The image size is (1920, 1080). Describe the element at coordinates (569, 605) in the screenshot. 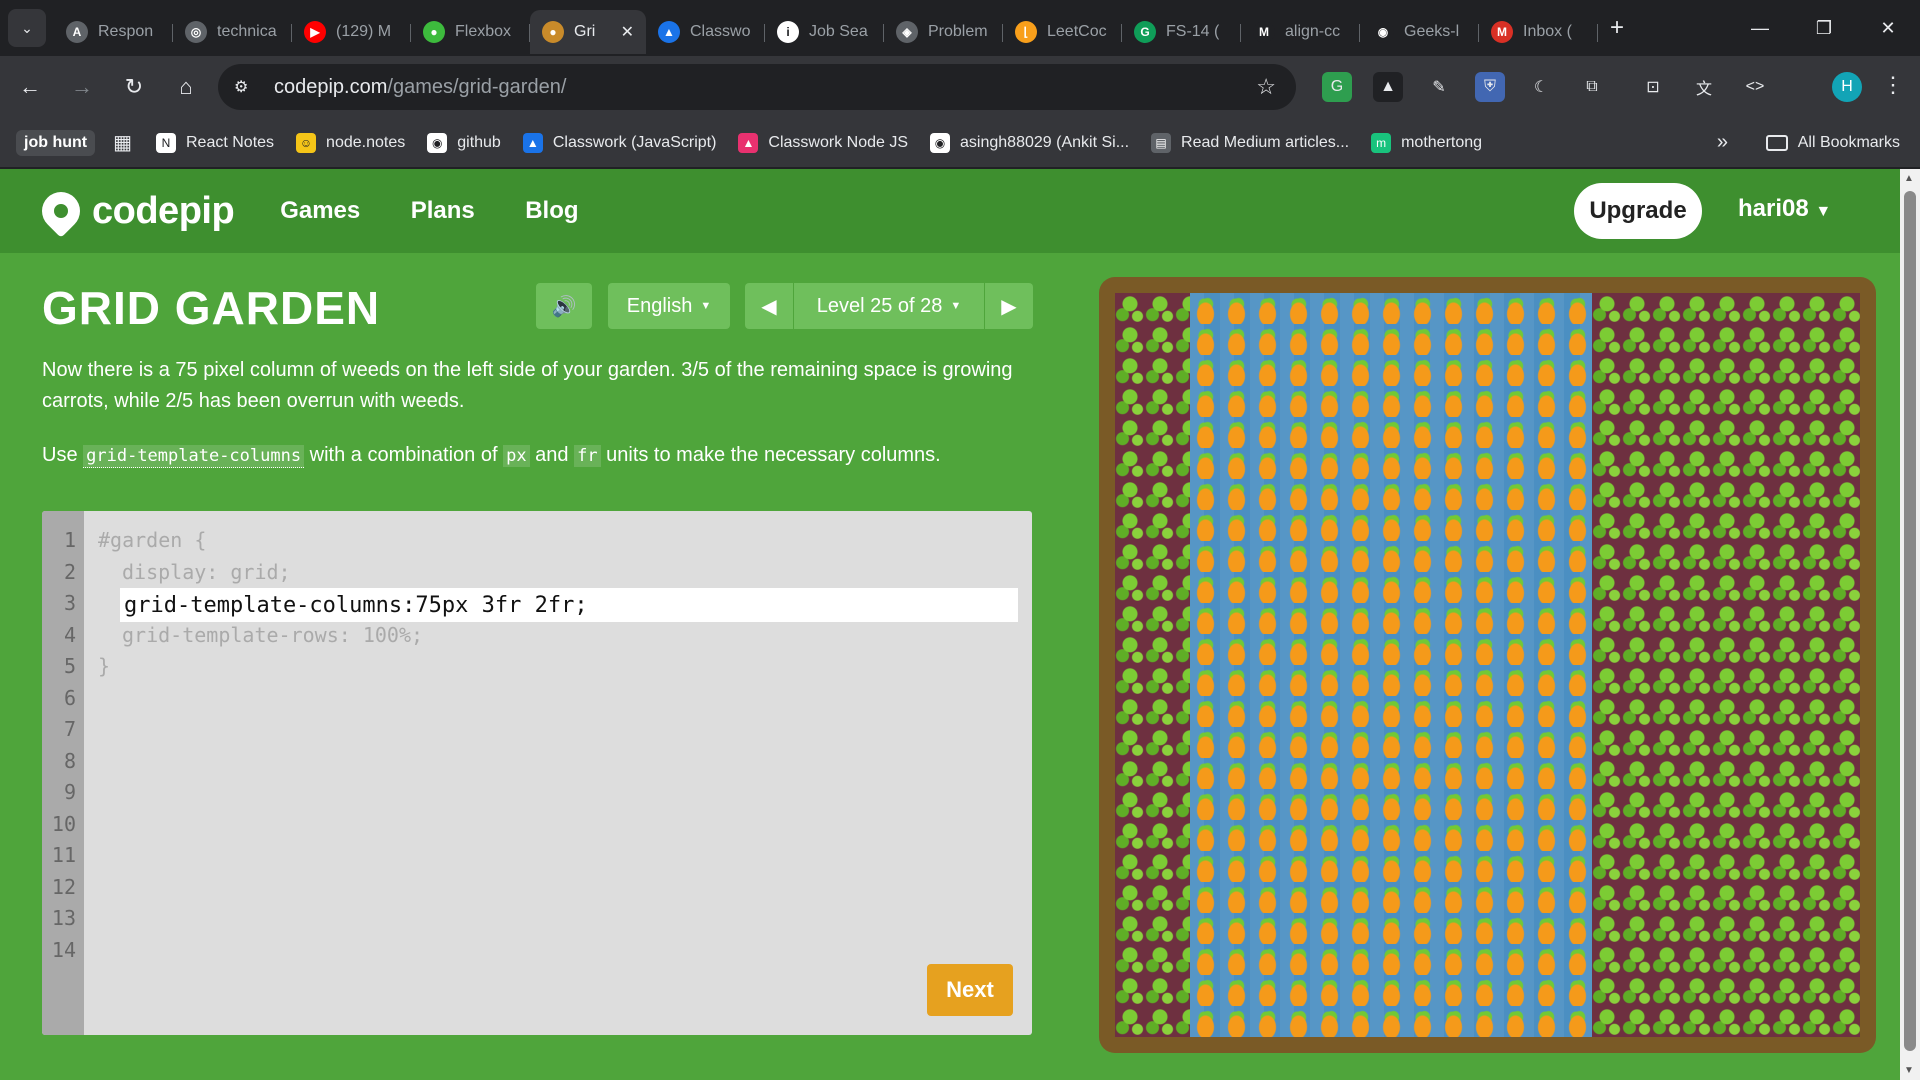

I see `css-code-input` at that location.